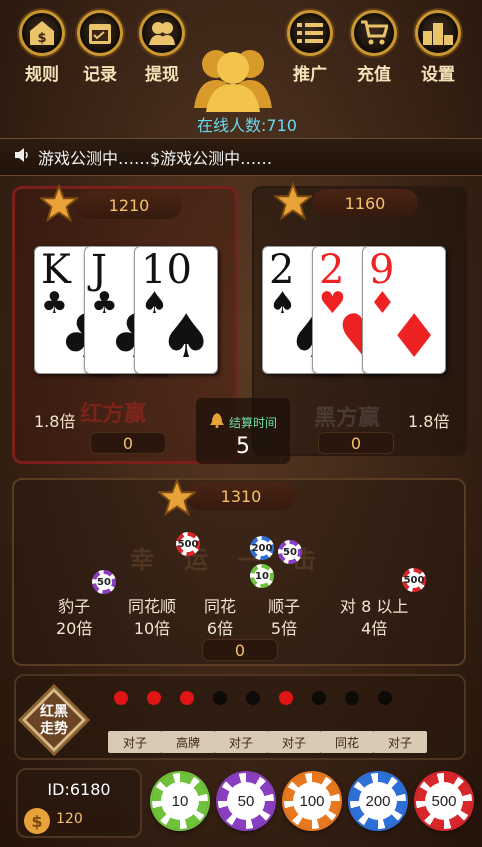 This screenshot has width=482, height=847. What do you see at coordinates (233, 77) in the screenshot?
I see `online-users-icon` at bounding box center [233, 77].